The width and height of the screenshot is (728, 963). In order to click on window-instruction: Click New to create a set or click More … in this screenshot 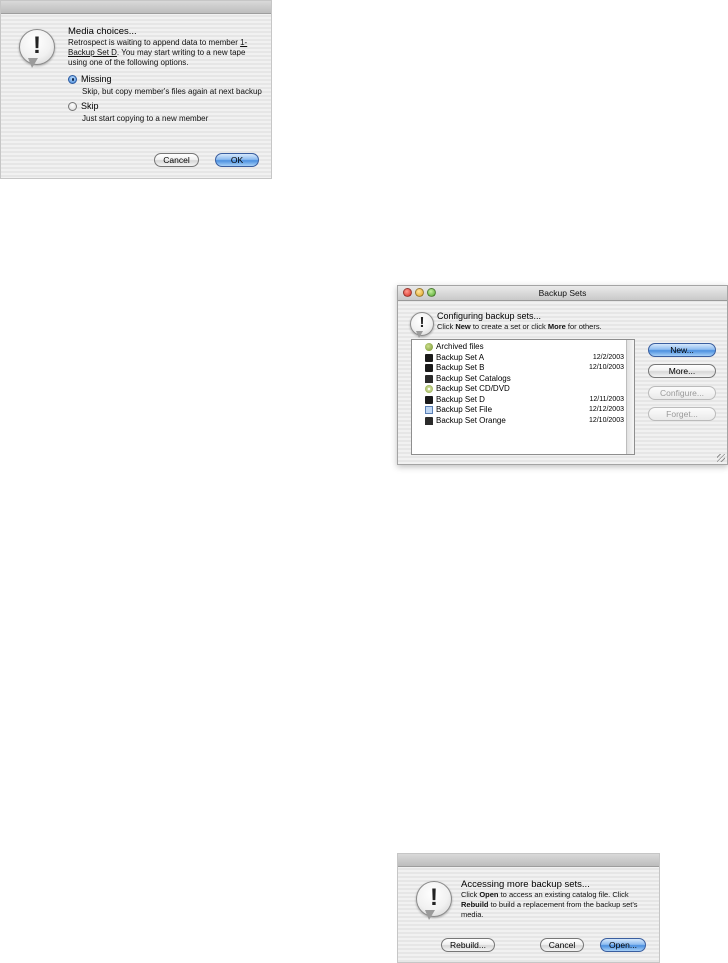, I will do `click(519, 327)`.